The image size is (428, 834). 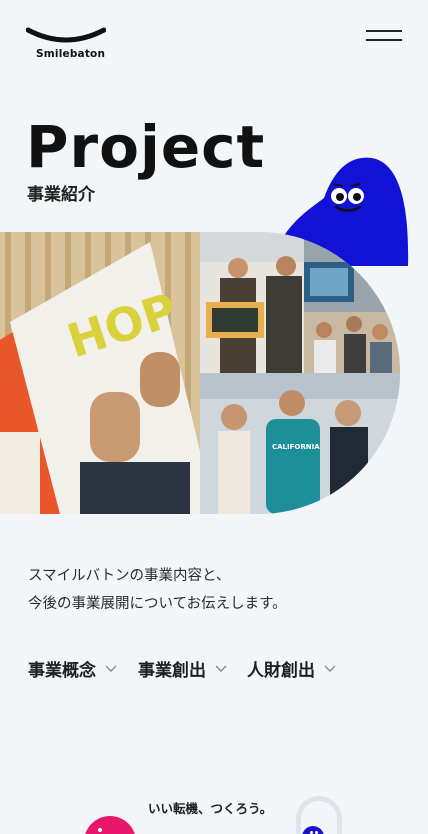 What do you see at coordinates (66, 44) in the screenshot?
I see `site-logo: Smilebaton` at bounding box center [66, 44].